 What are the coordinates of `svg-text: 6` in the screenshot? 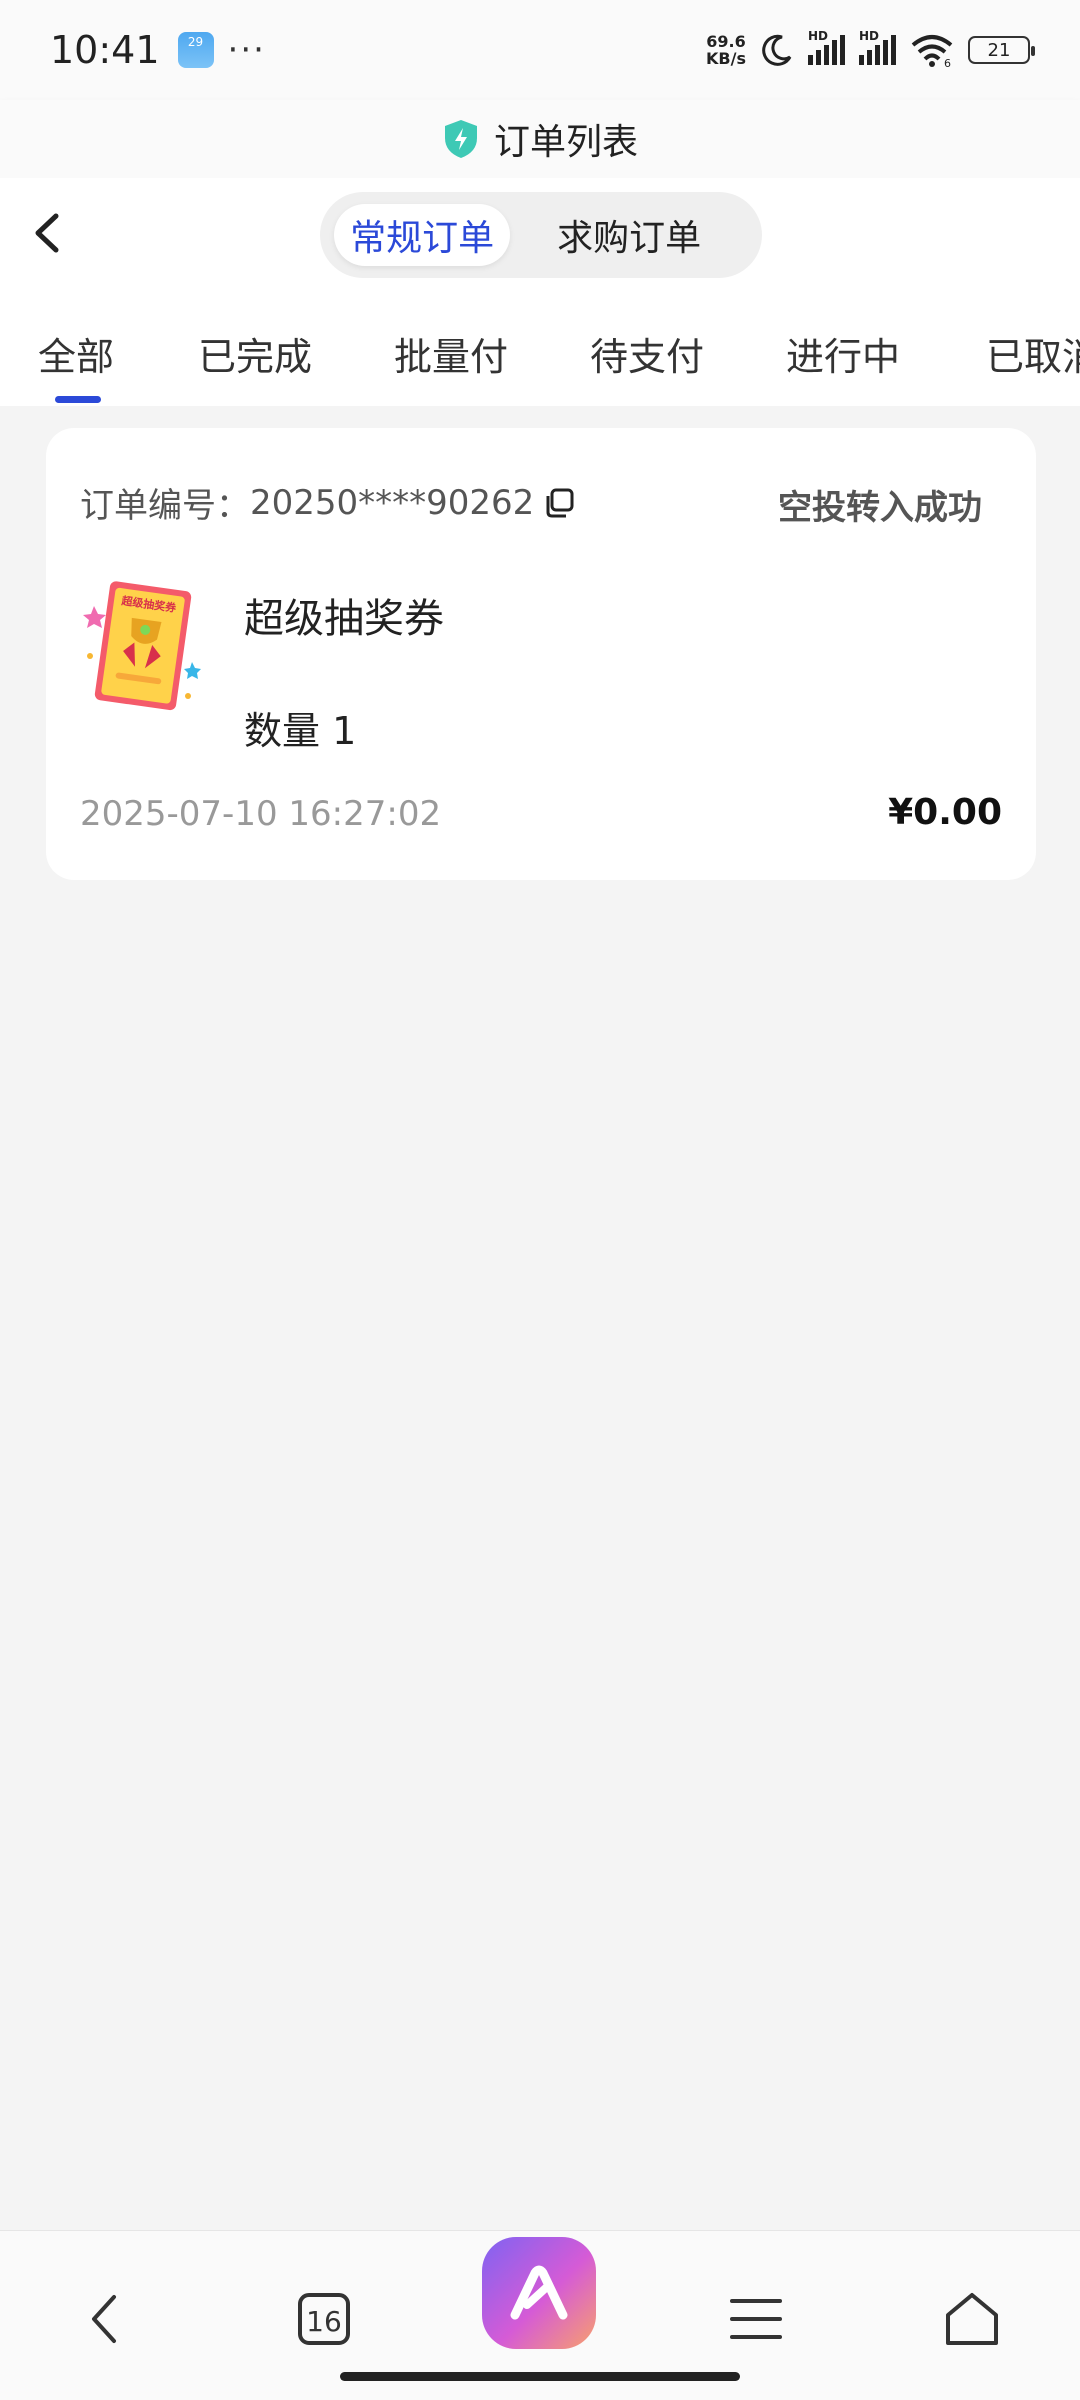 It's located at (947, 62).